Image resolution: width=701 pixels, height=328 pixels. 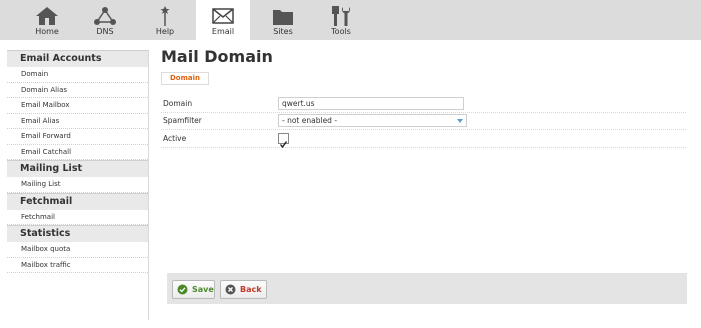 What do you see at coordinates (251, 289) in the screenshot?
I see `back-button-label: Back` at bounding box center [251, 289].